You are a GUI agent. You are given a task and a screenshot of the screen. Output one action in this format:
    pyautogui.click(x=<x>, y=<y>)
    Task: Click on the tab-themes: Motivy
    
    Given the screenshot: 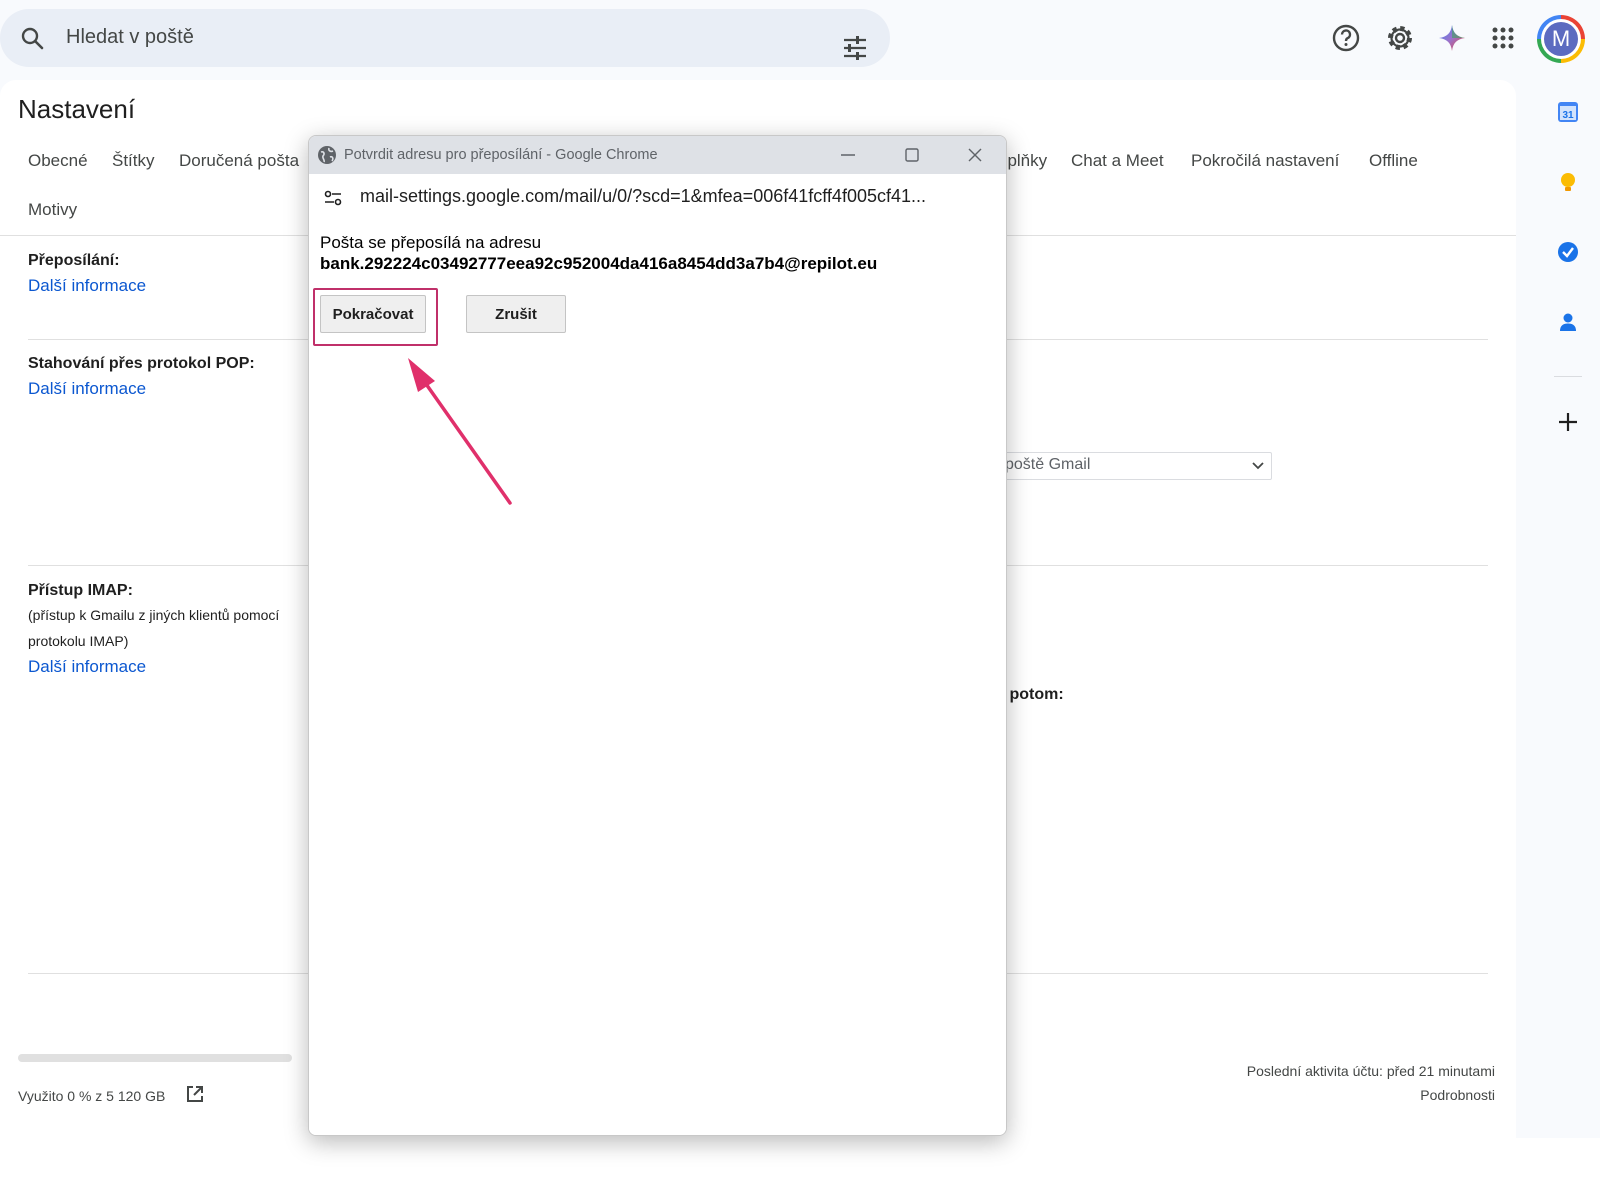 What is the action you would take?
    pyautogui.click(x=52, y=210)
    